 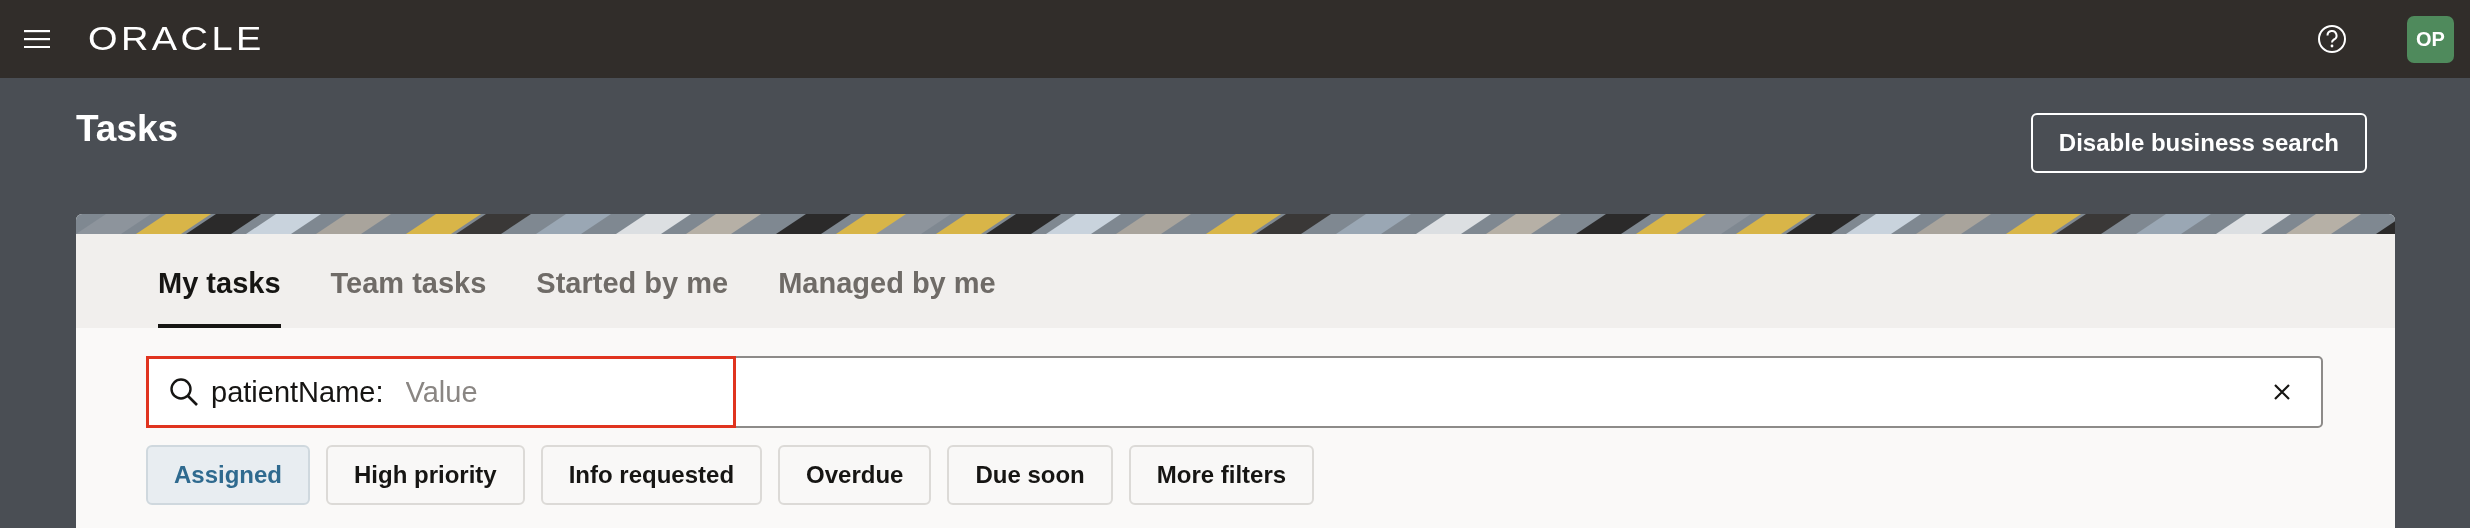 What do you see at coordinates (176, 39) in the screenshot?
I see `logo: ORACLE` at bounding box center [176, 39].